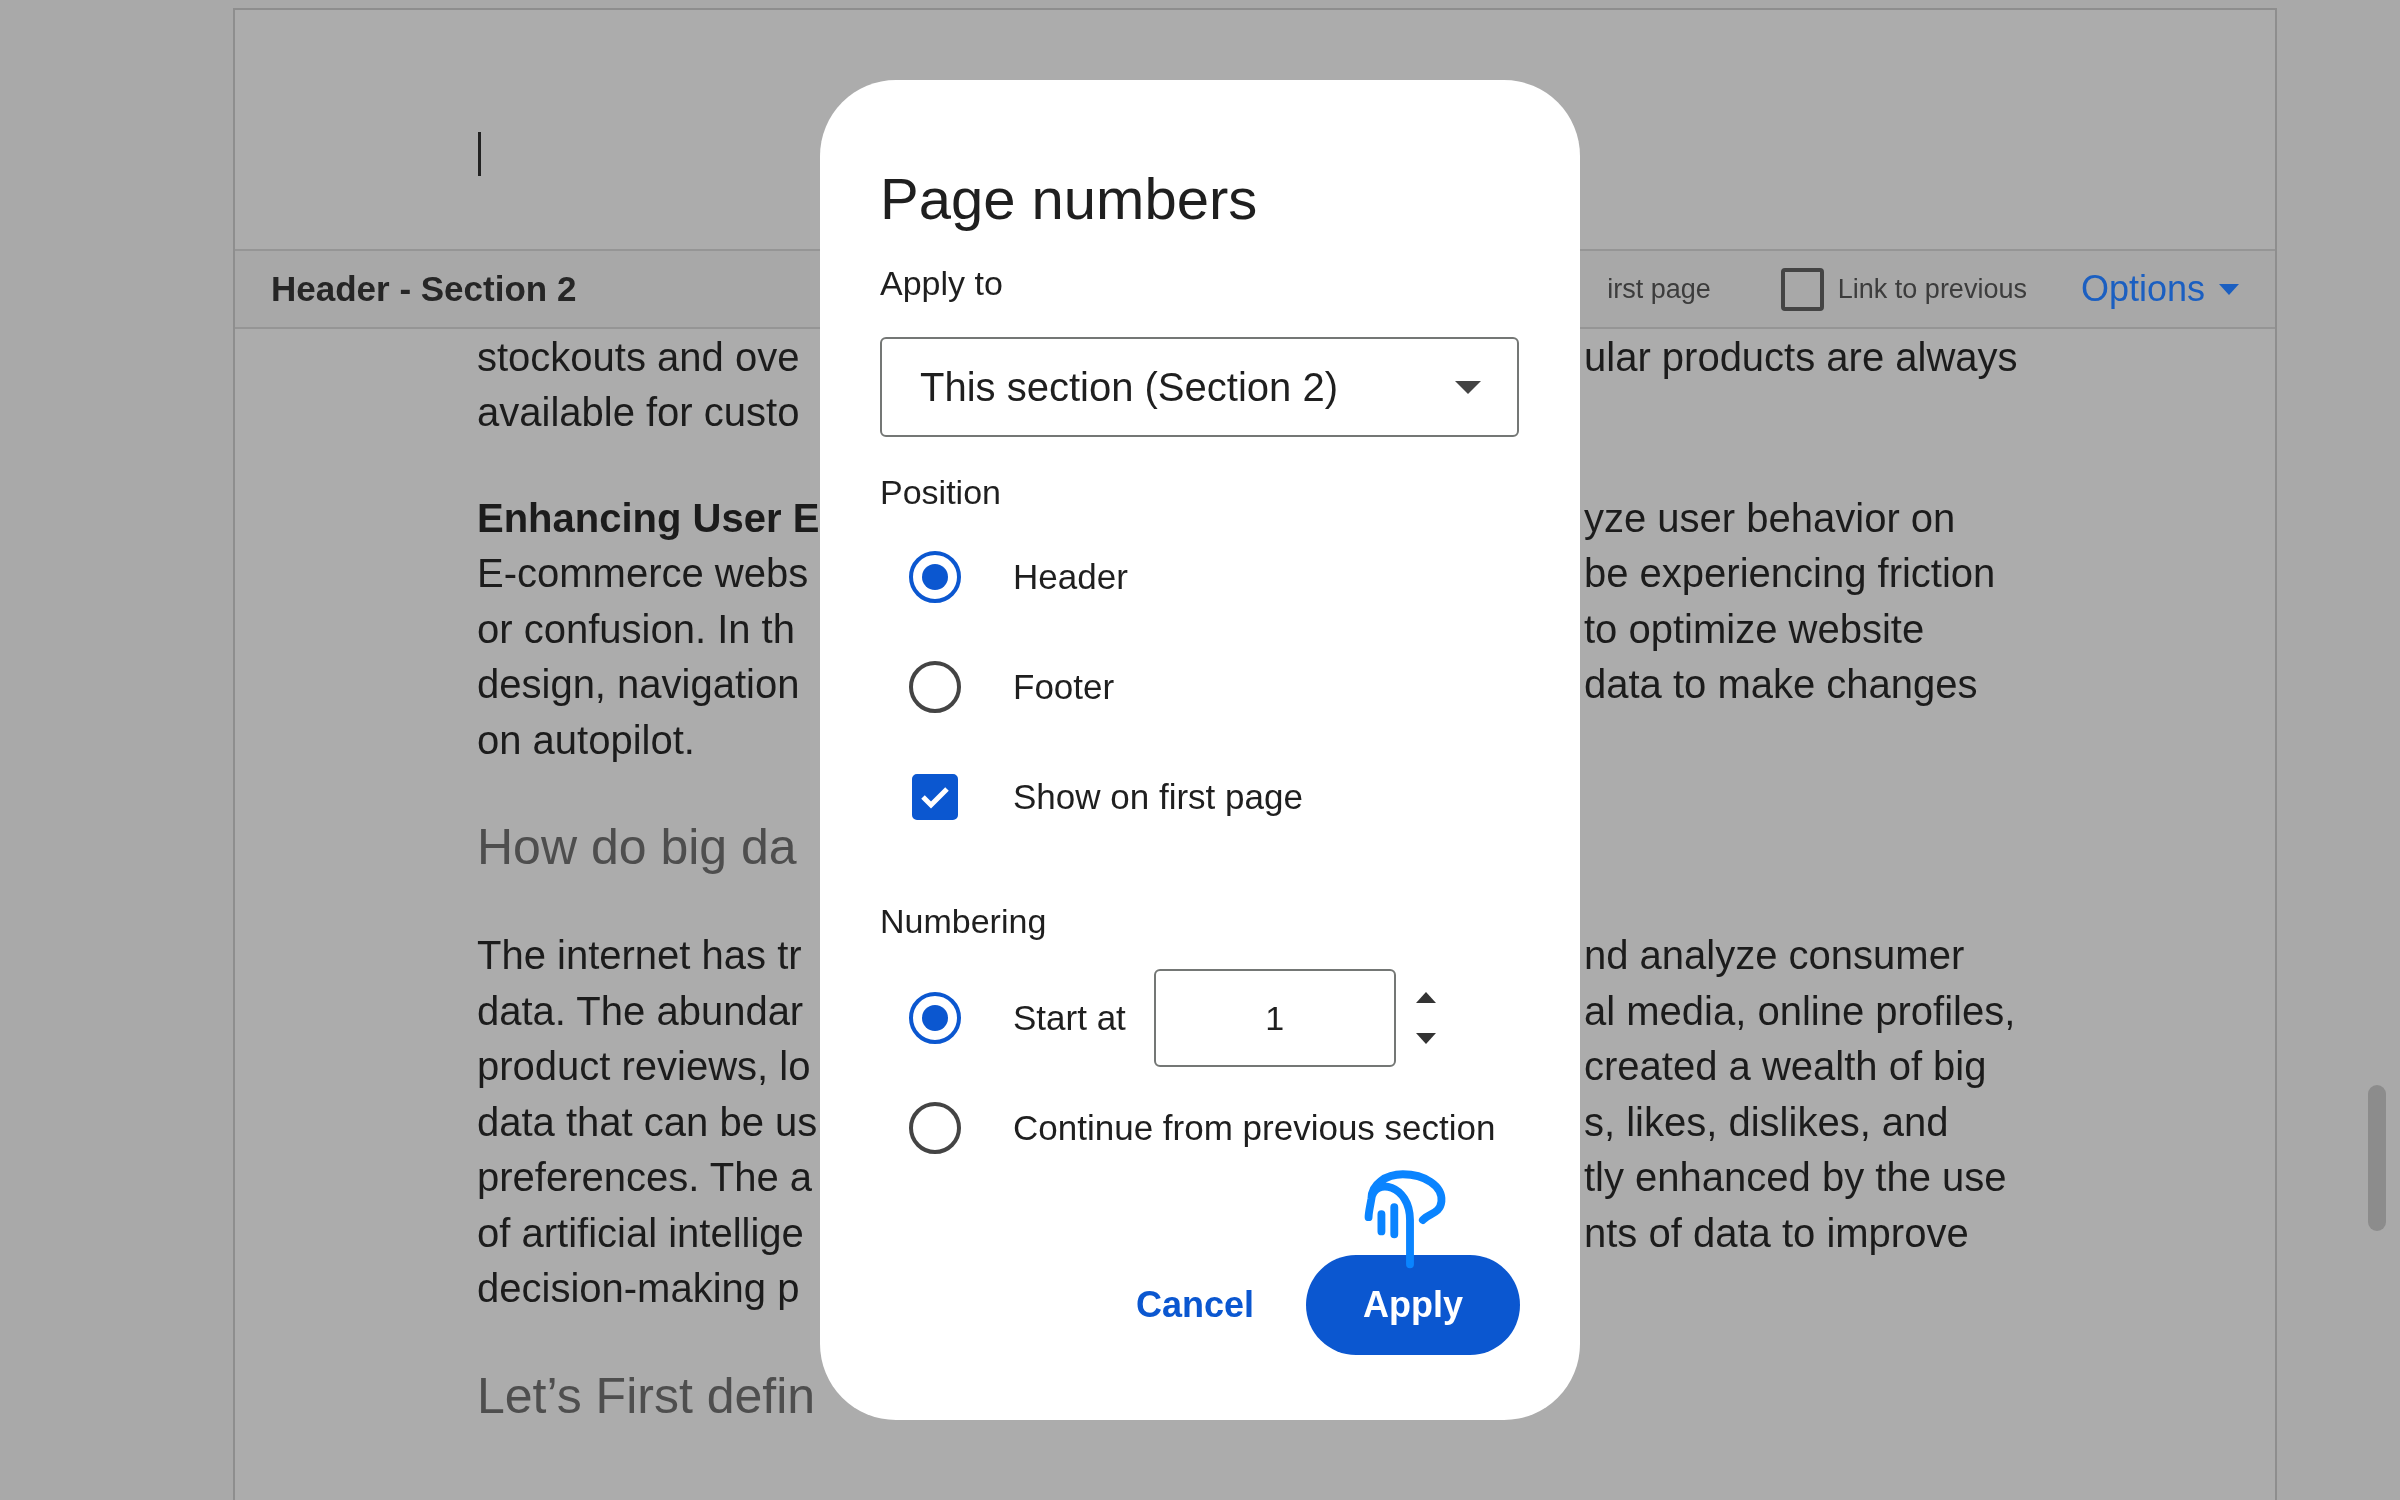  What do you see at coordinates (941, 492) in the screenshot?
I see `section-label: Position` at bounding box center [941, 492].